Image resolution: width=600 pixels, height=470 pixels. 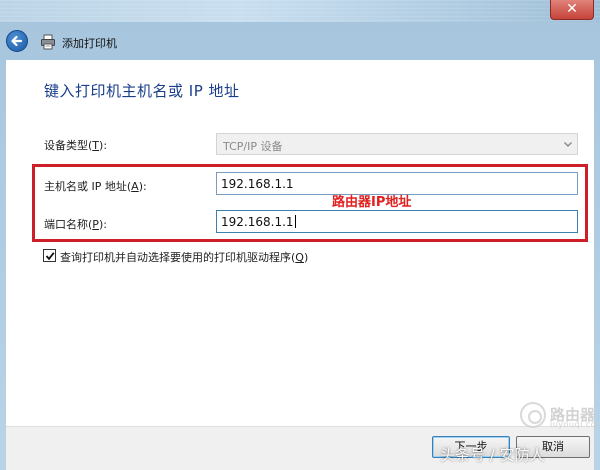 I want to click on titlebar-texture, so click(x=300, y=11).